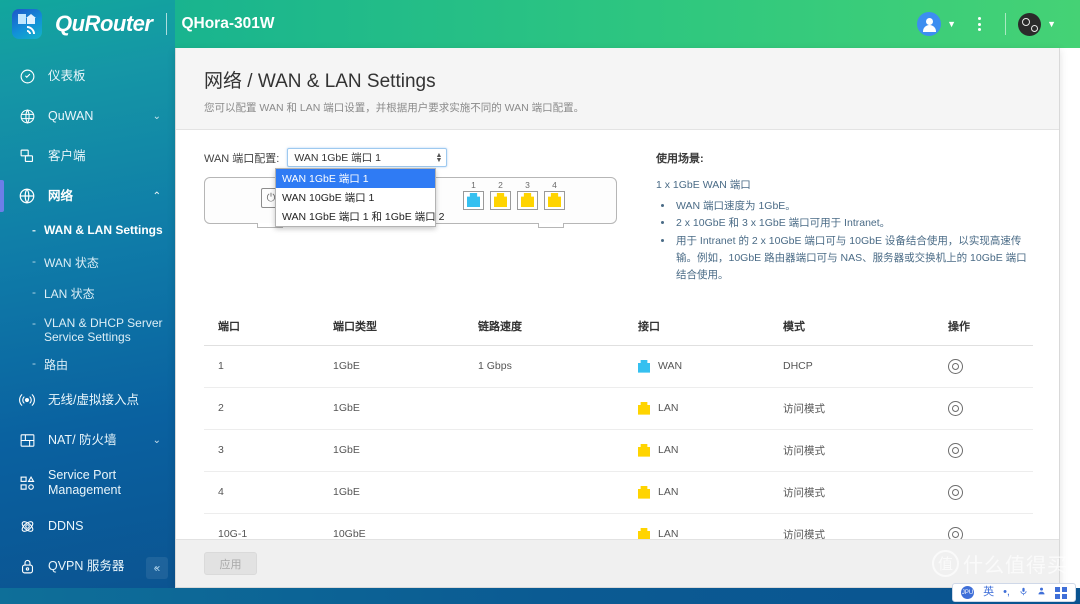  Describe the element at coordinates (391, 326) in the screenshot. I see `column-header-port-type: 端口类型` at that location.